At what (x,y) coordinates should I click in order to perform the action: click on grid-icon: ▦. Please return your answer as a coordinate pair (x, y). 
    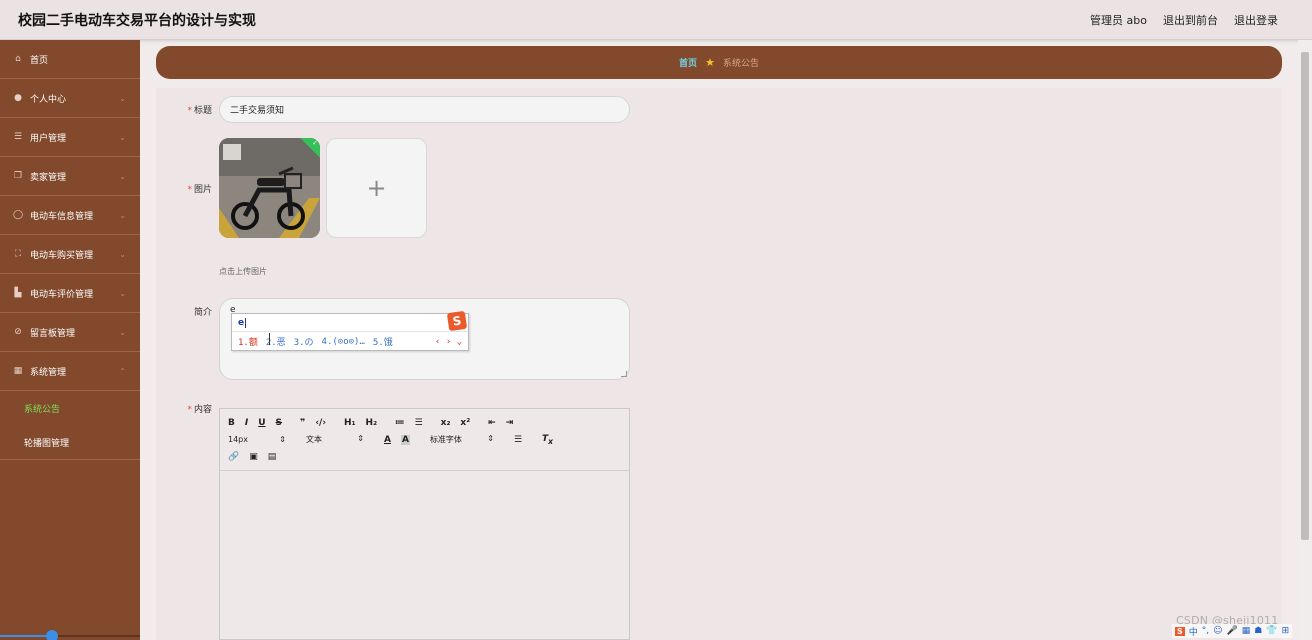
    Looking at the image, I should click on (18, 371).